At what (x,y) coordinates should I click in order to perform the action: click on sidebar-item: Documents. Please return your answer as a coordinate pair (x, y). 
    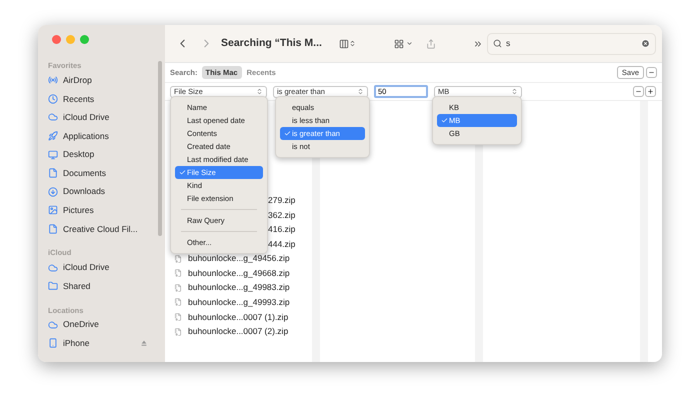
    Looking at the image, I should click on (84, 173).